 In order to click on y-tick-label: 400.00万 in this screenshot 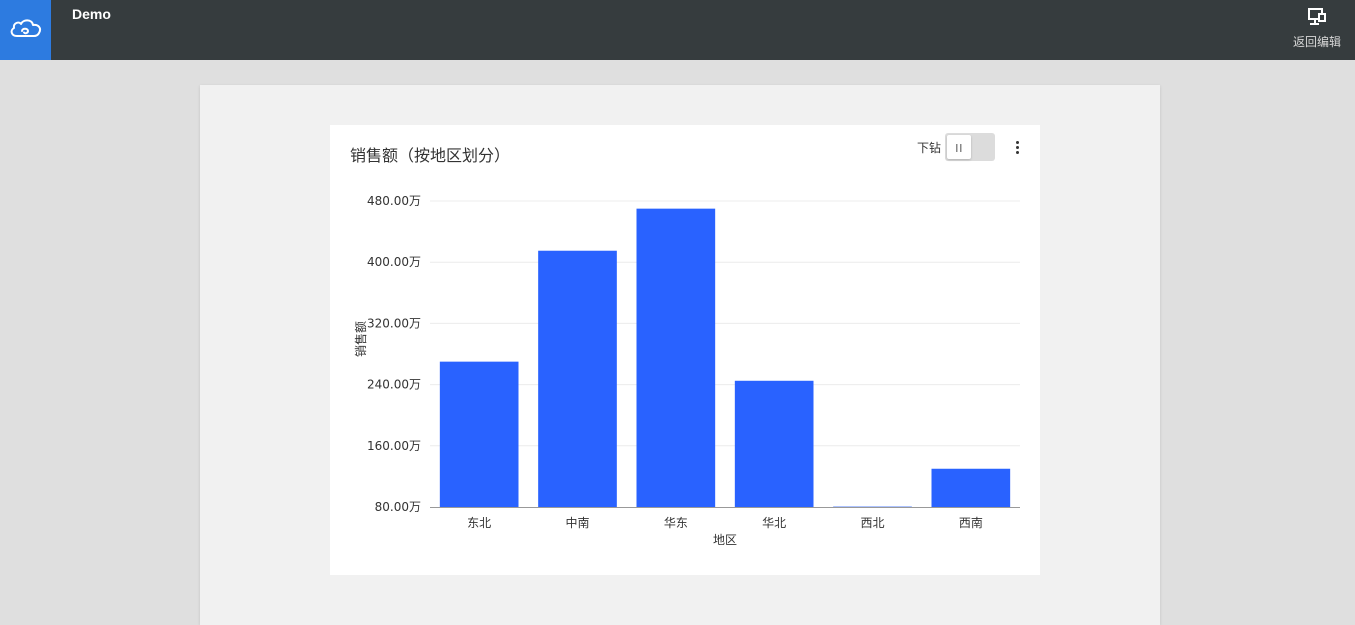, I will do `click(394, 262)`.